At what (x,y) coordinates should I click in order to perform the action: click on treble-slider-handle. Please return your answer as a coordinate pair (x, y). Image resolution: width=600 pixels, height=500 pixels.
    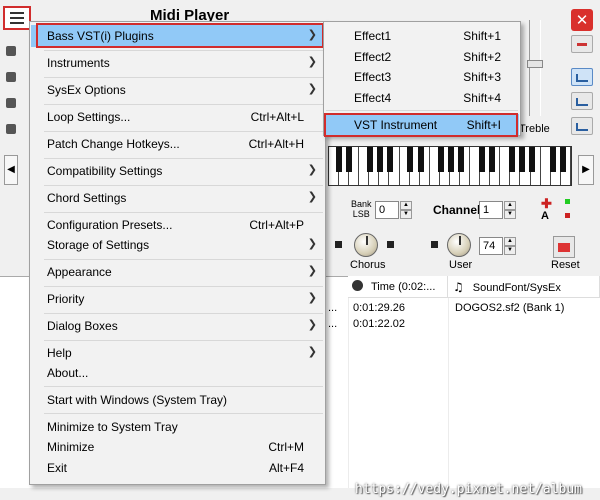
    Looking at the image, I should click on (535, 64).